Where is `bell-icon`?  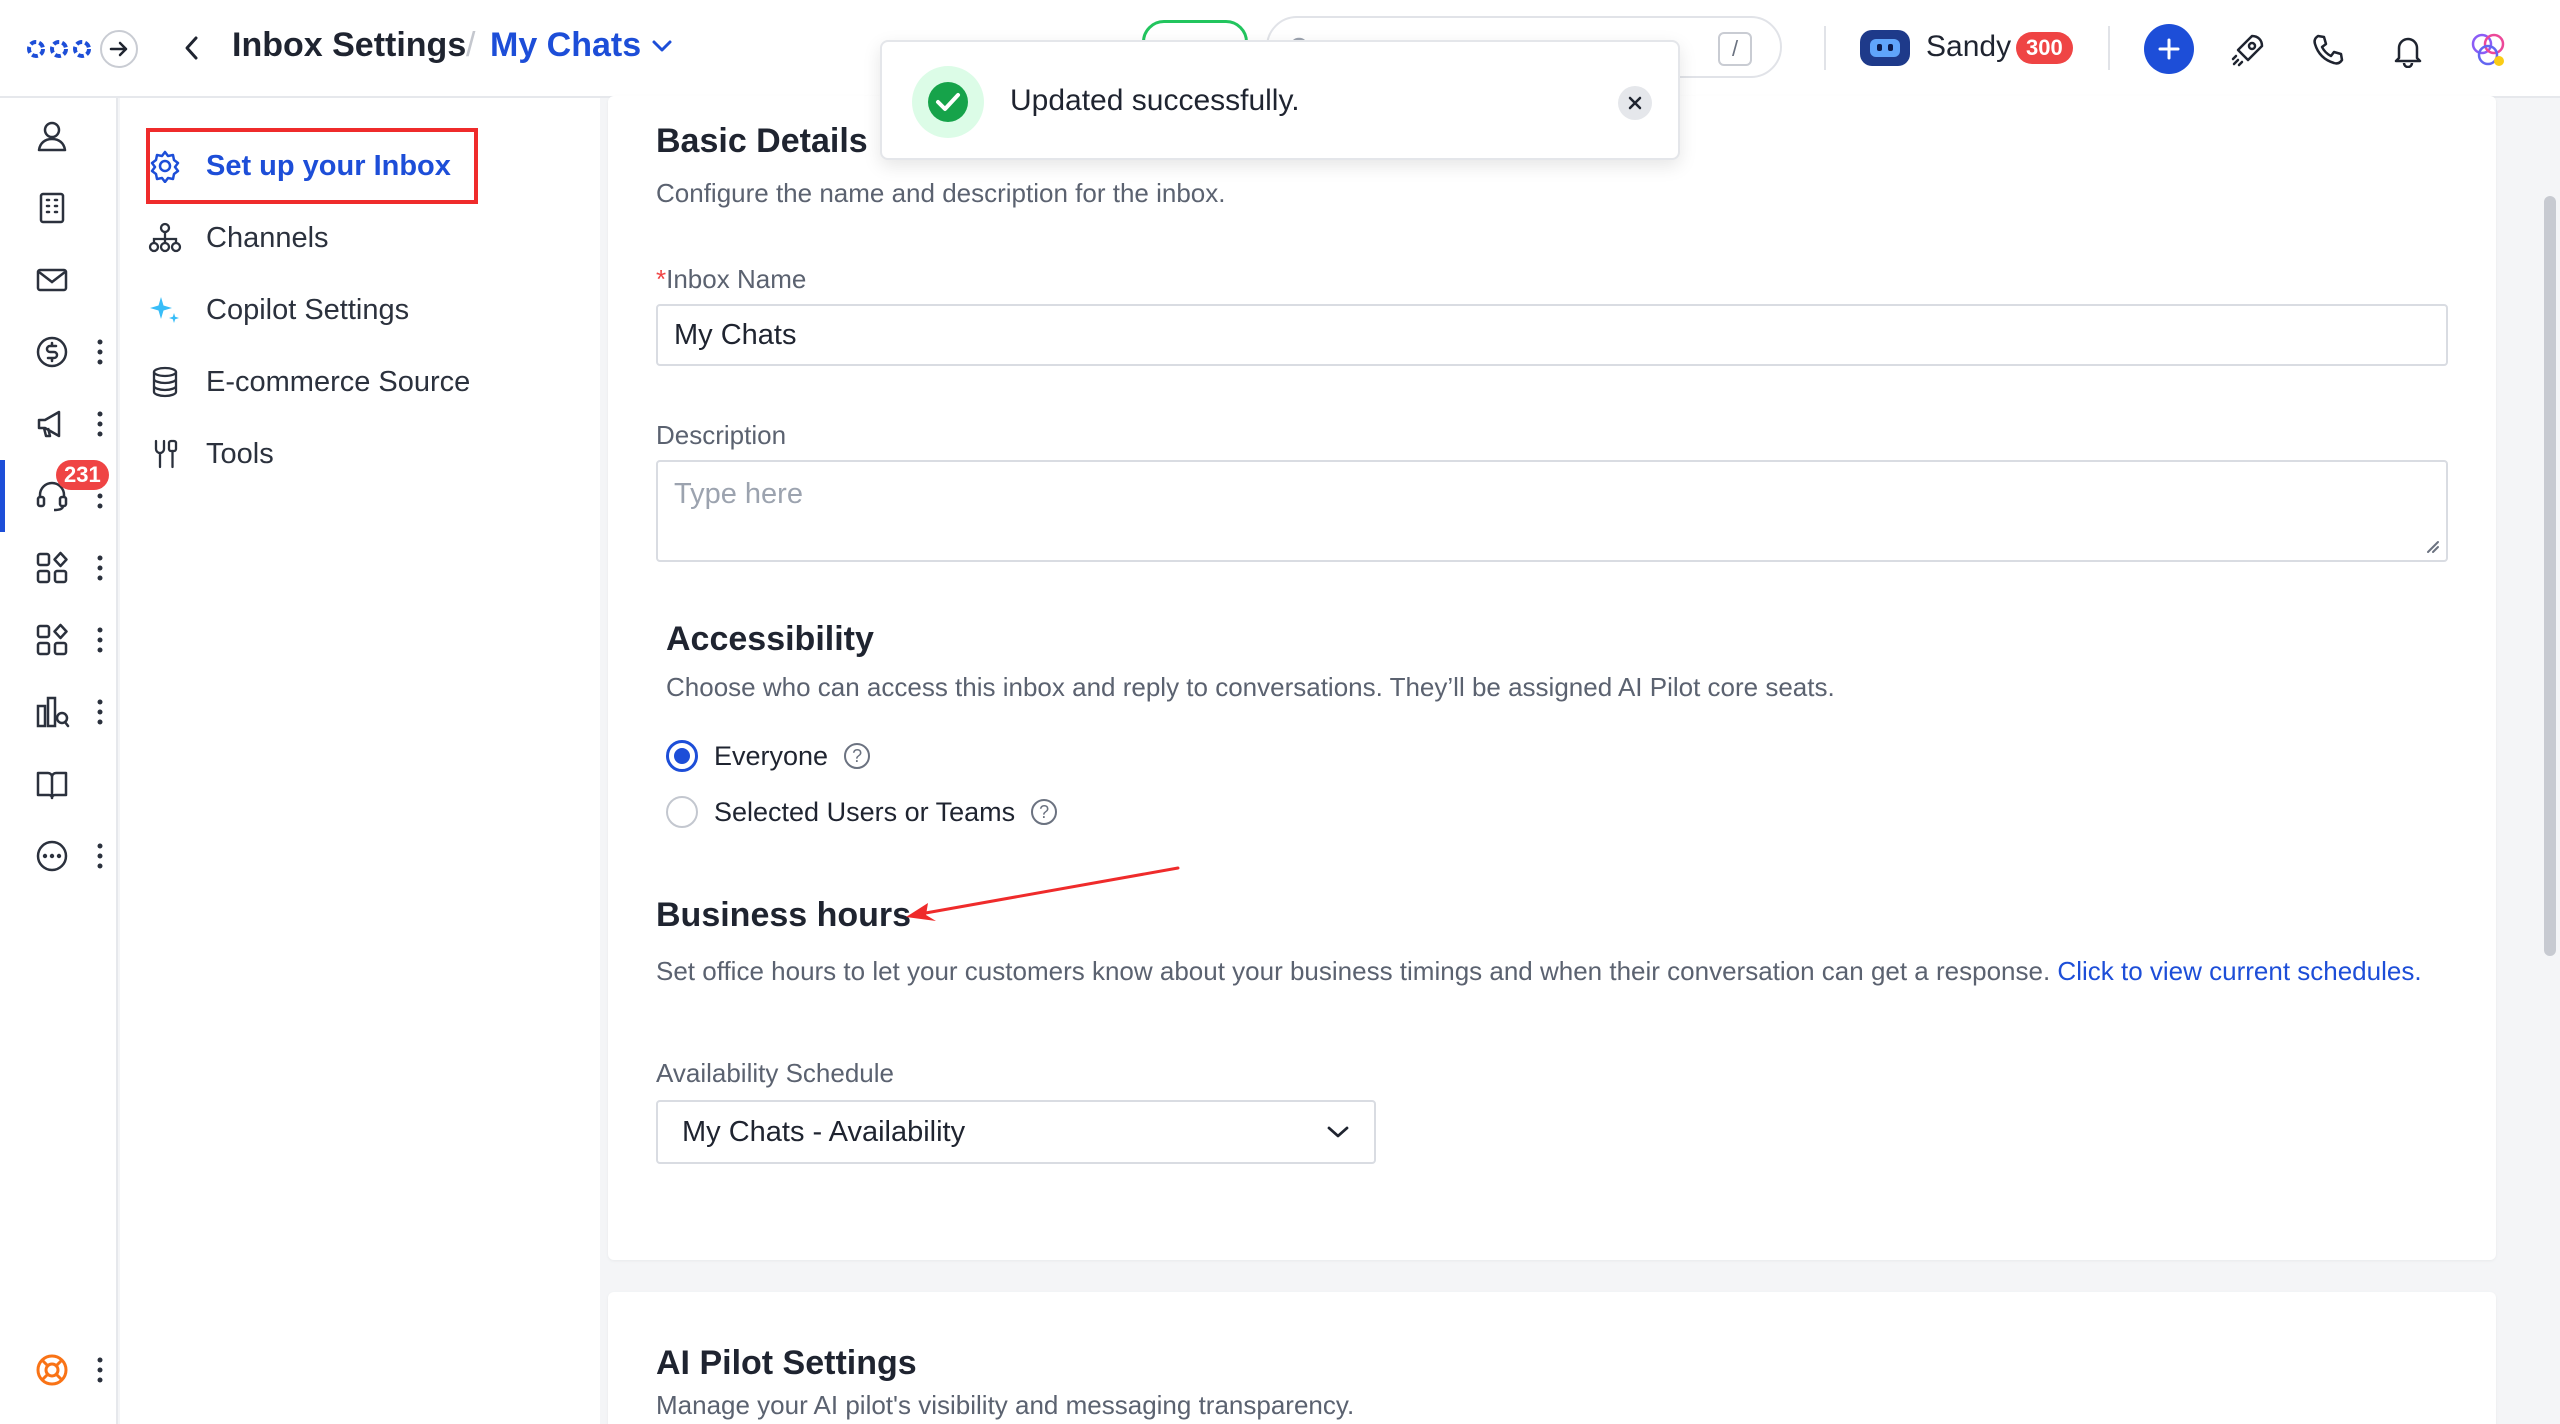
bell-icon is located at coordinates (2408, 52).